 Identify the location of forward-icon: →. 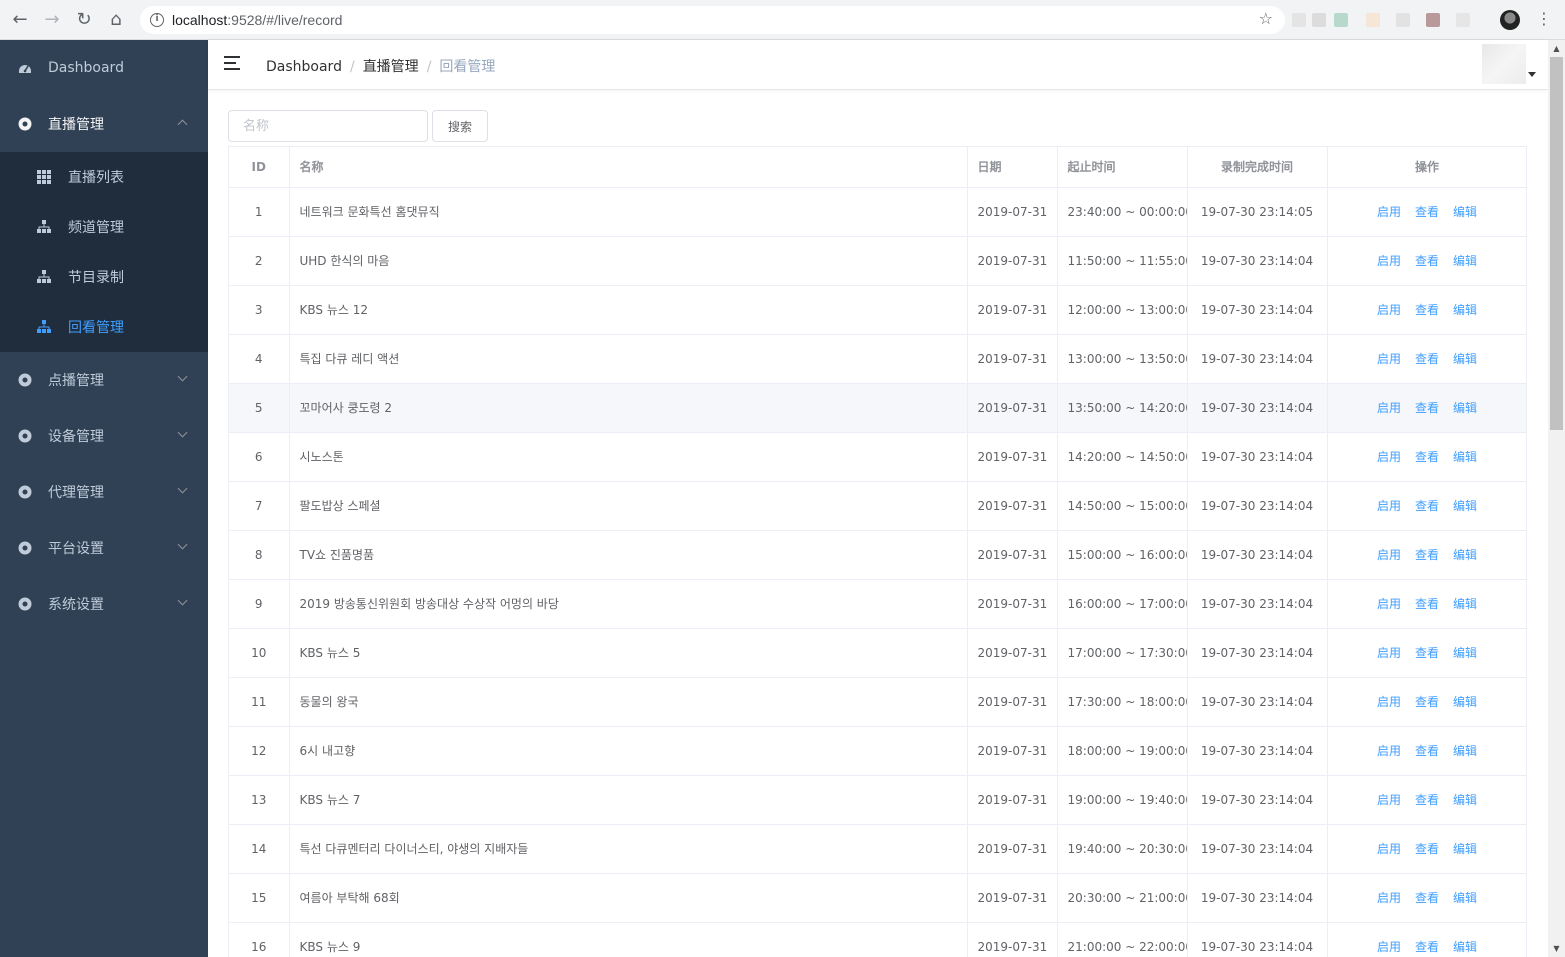
(52, 20).